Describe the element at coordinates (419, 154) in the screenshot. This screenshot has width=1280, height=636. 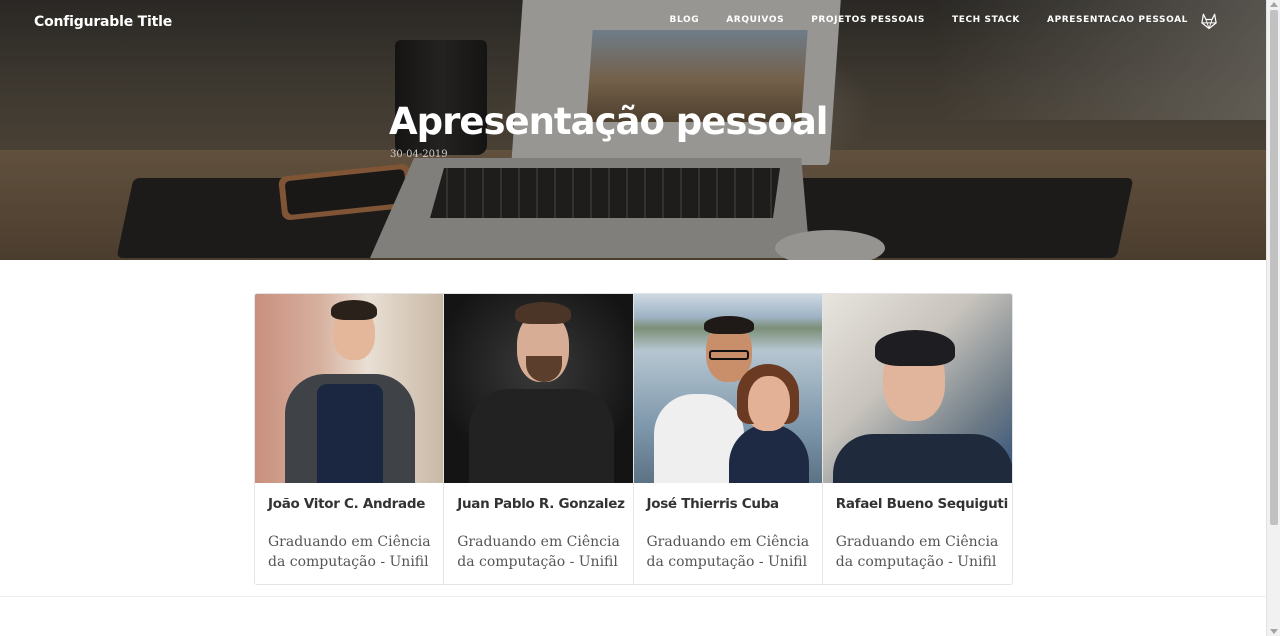
I see `post-date: 30-04-2019` at that location.